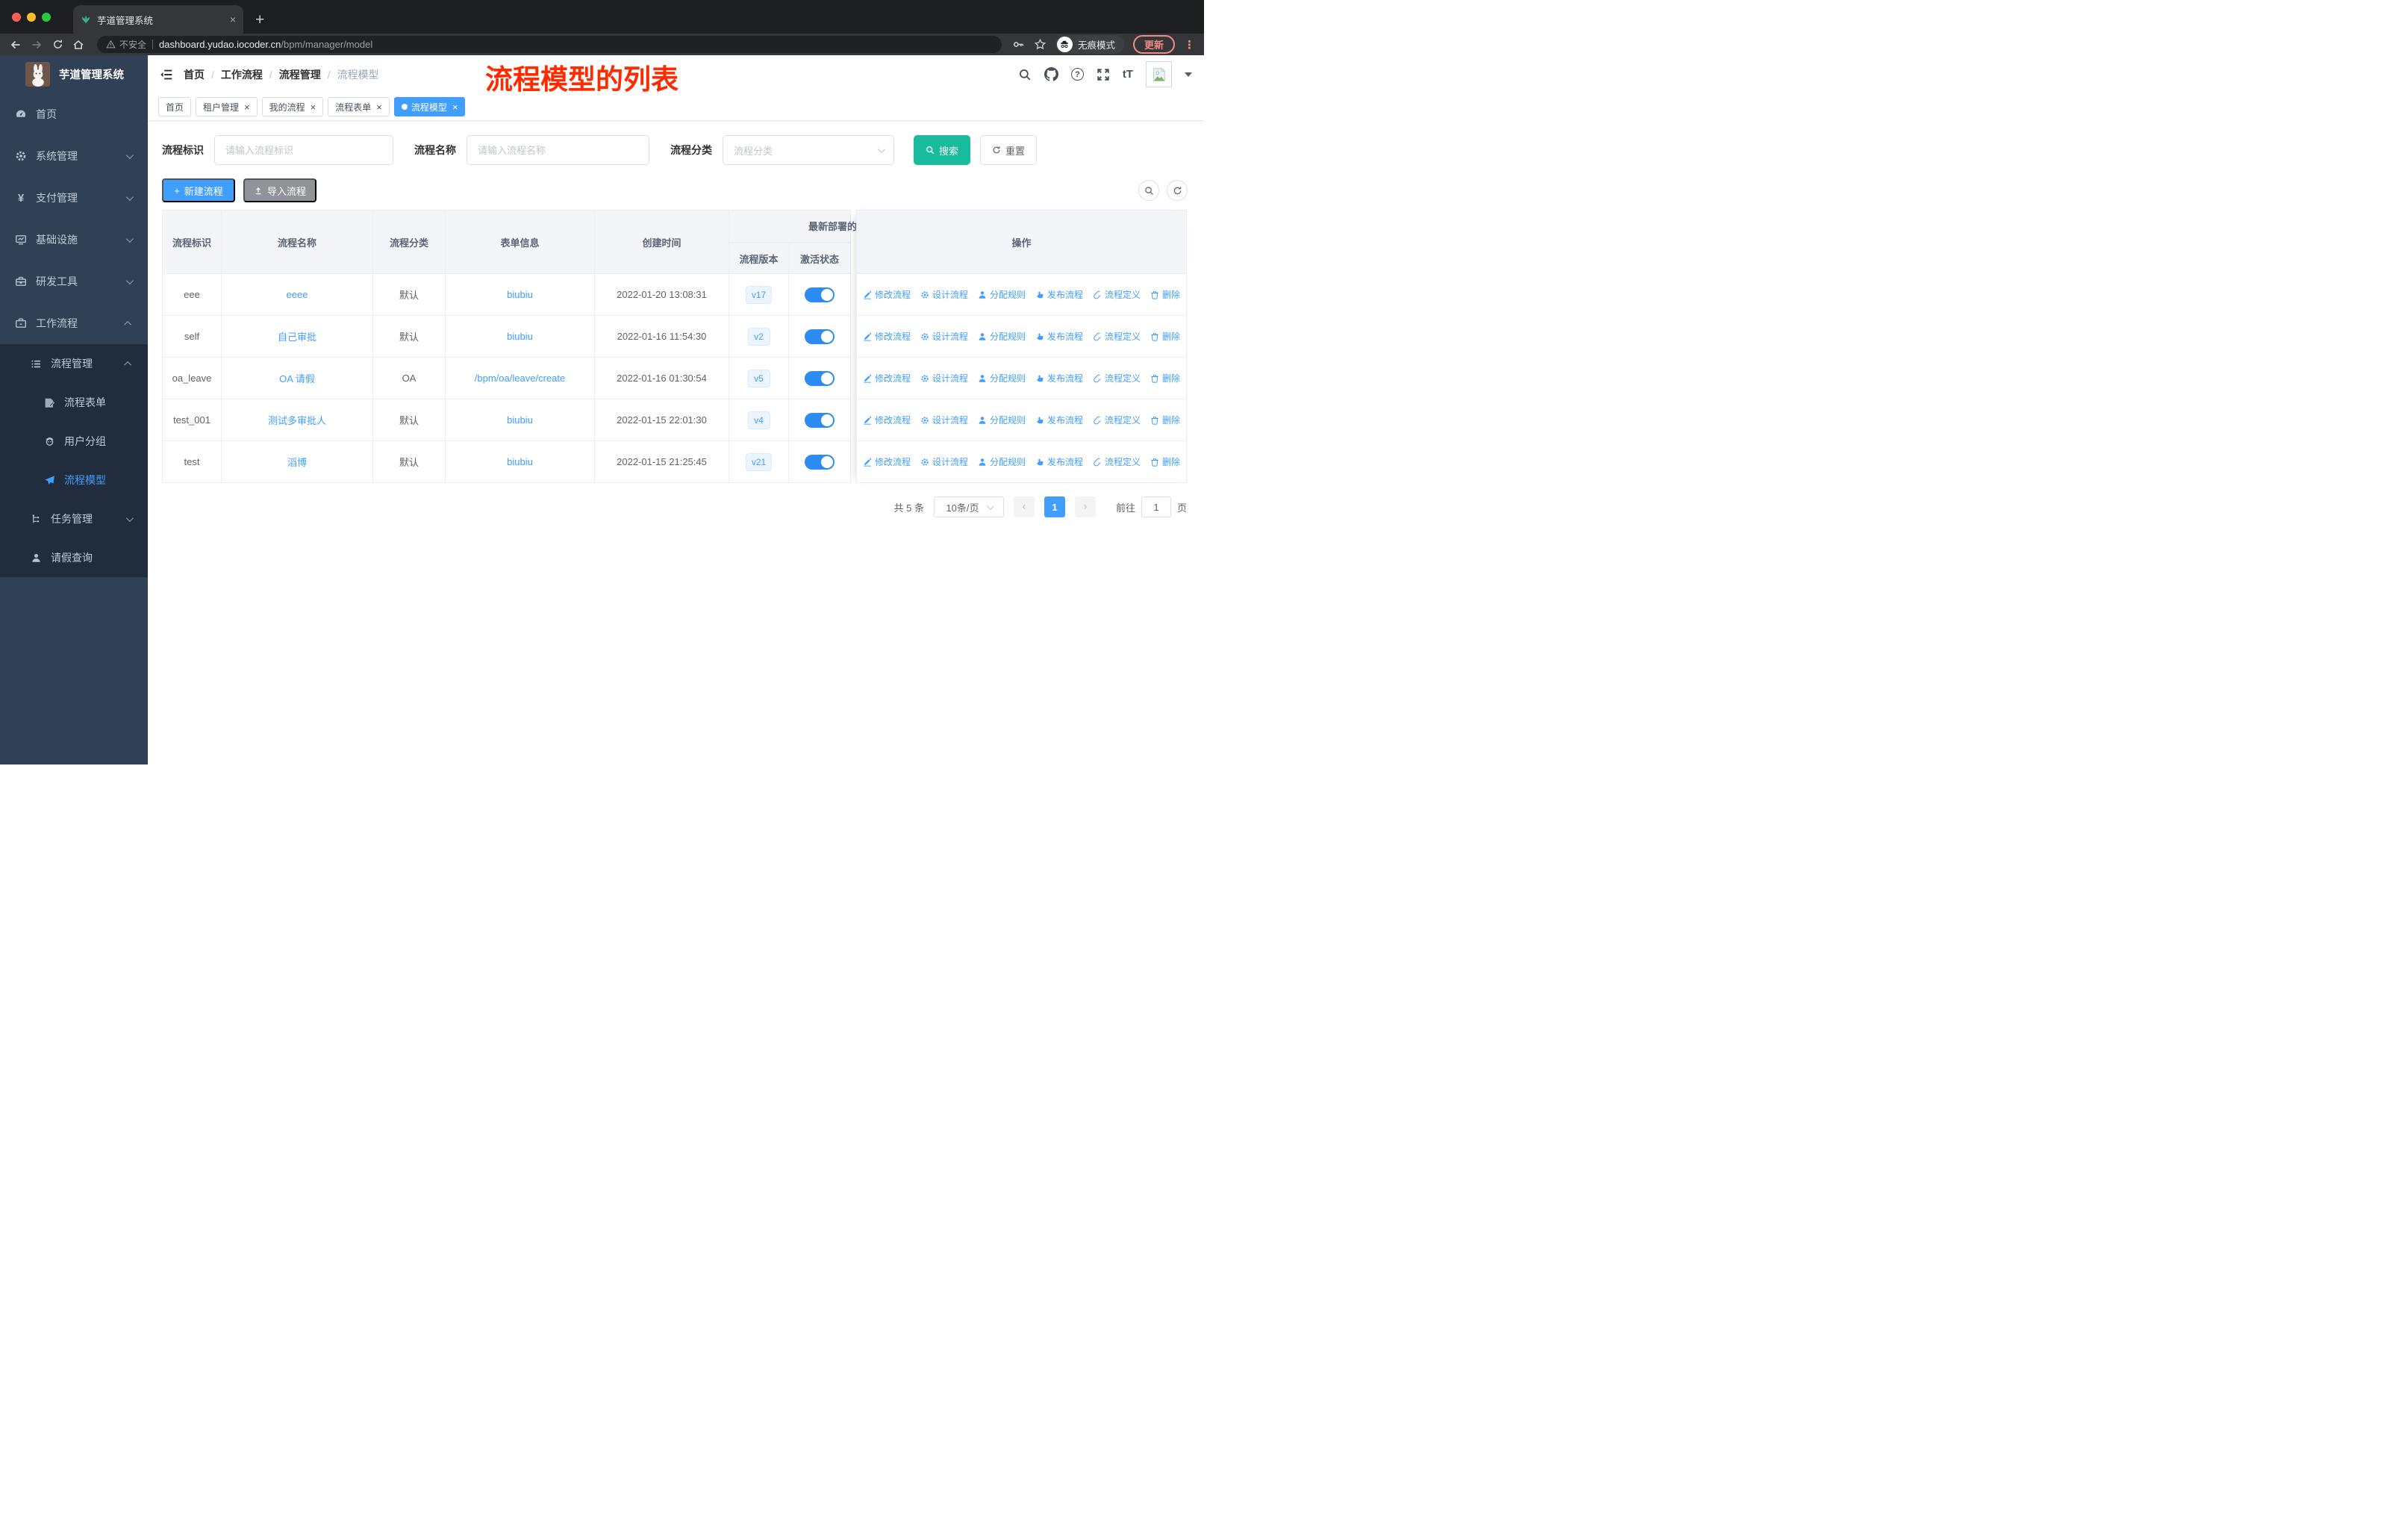 The image size is (2408, 1529). Describe the element at coordinates (292, 107) in the screenshot. I see `tag-my-process: 我的流程 ×` at that location.